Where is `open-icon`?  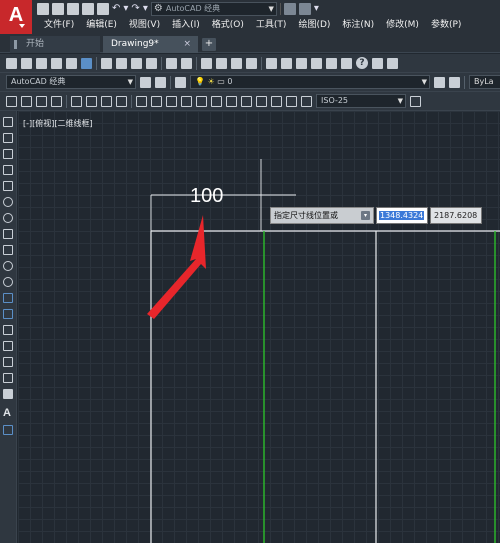 open-icon is located at coordinates (26, 63).